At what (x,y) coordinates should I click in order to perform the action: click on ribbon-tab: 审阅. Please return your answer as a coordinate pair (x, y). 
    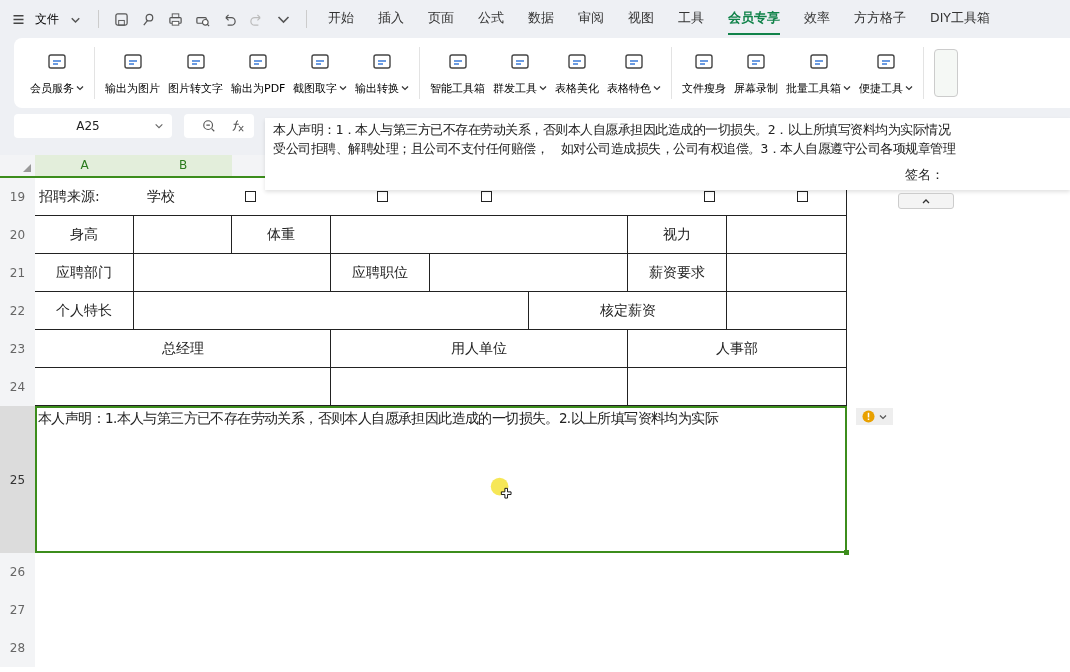
    Looking at the image, I should click on (591, 19).